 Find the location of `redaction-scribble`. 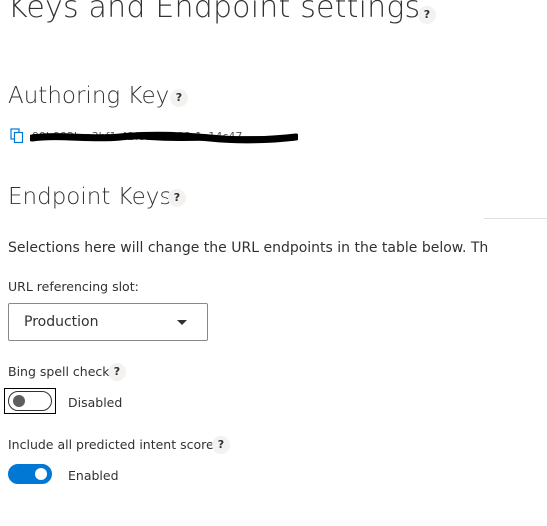

redaction-scribble is located at coordinates (164, 137).